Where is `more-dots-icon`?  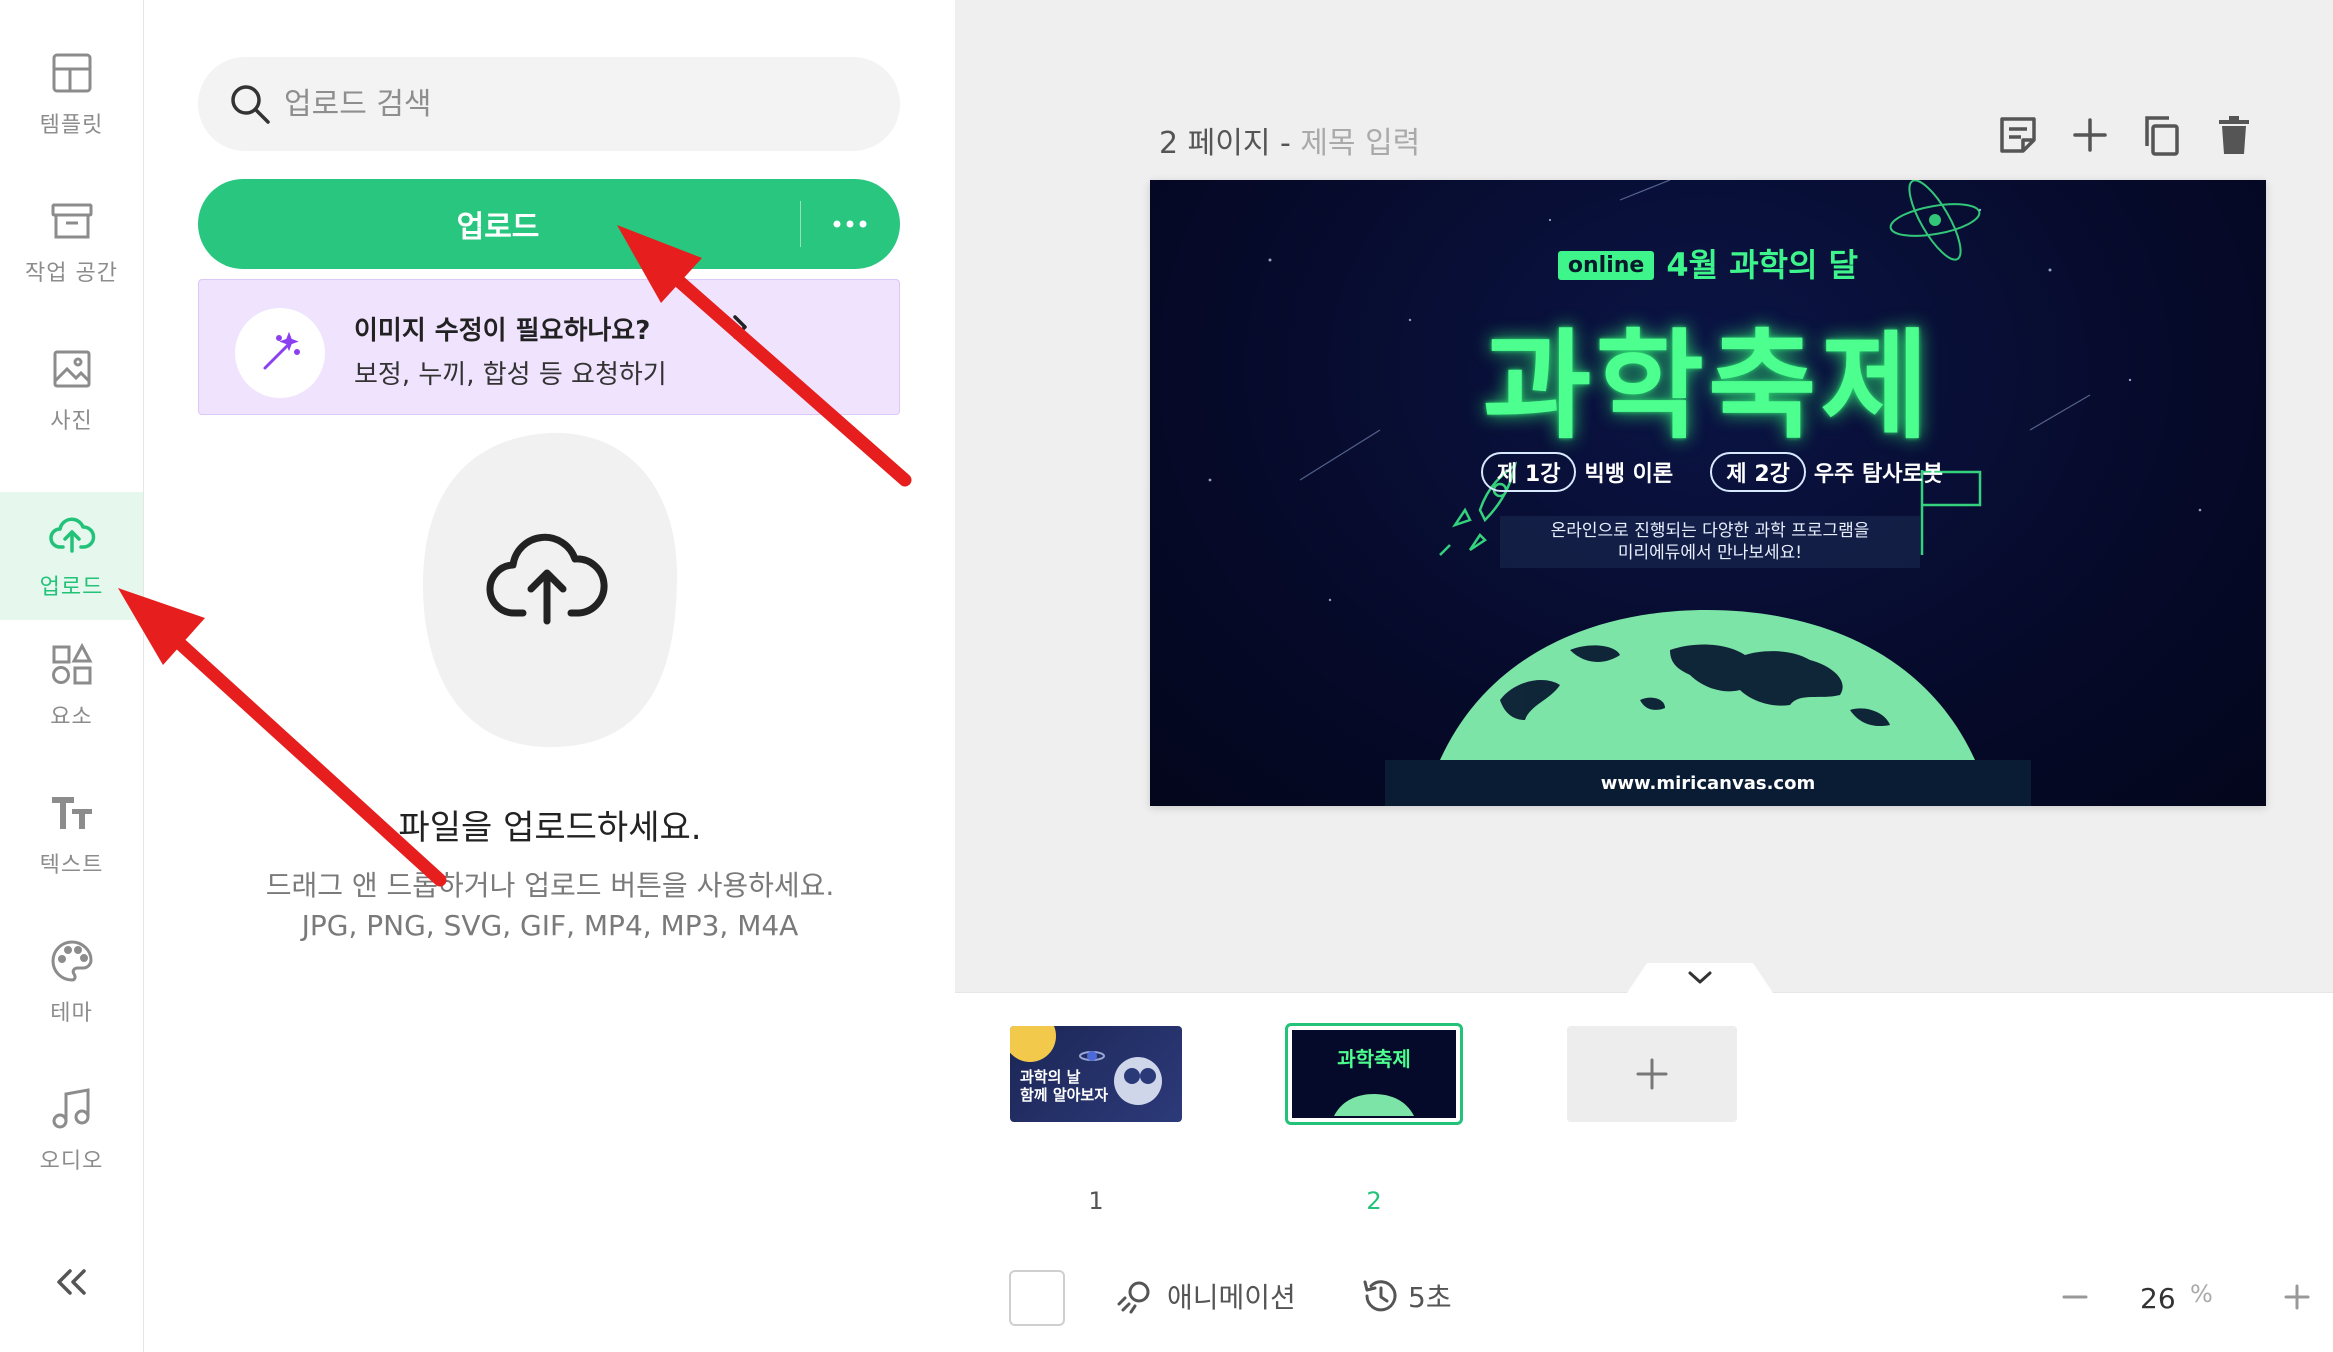 more-dots-icon is located at coordinates (850, 224).